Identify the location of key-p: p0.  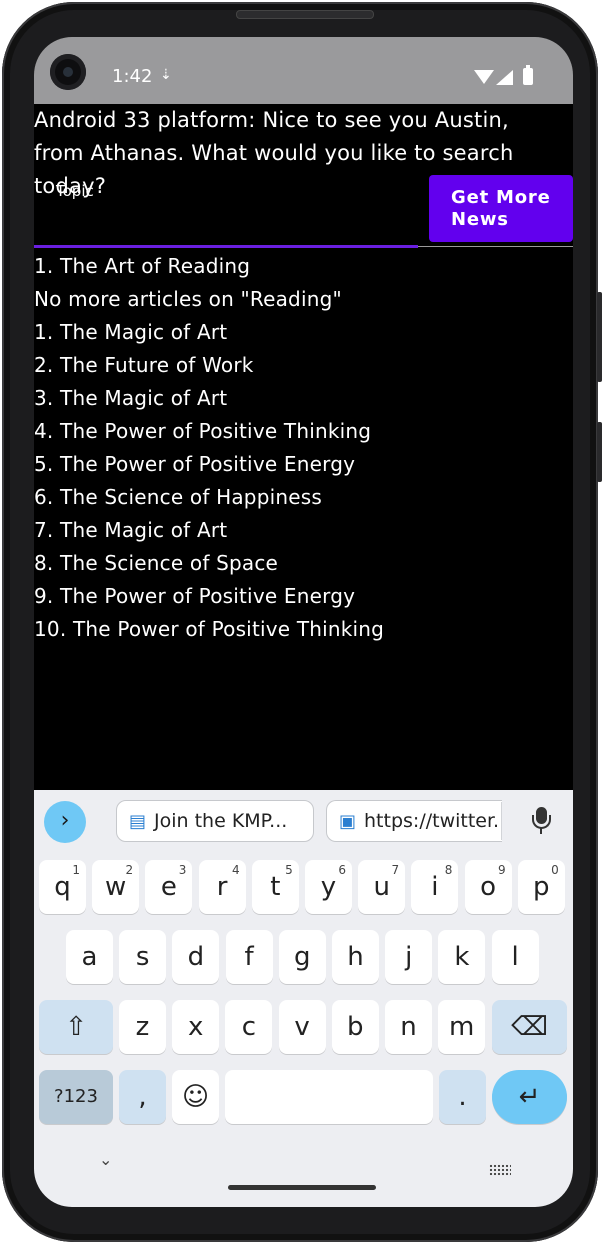
(541, 887).